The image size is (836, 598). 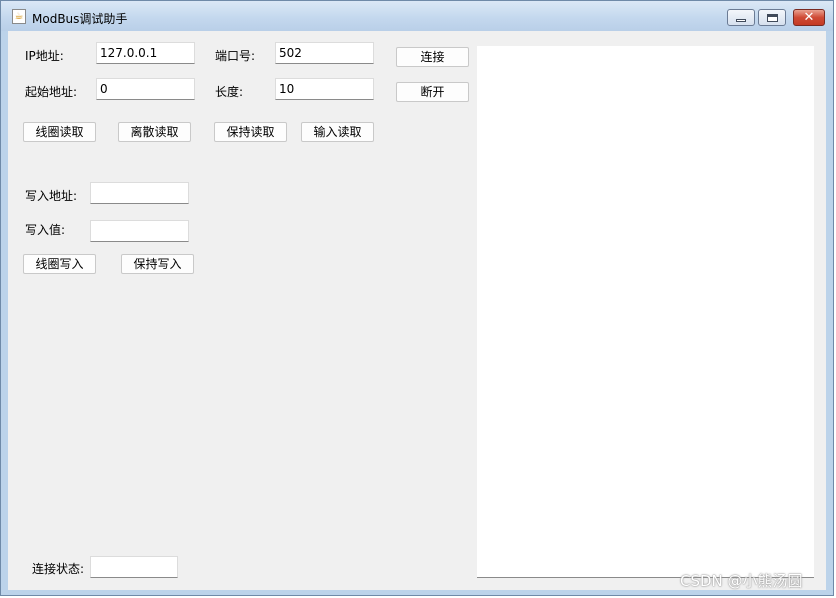 What do you see at coordinates (134, 567) in the screenshot?
I see `connection-status-field` at bounding box center [134, 567].